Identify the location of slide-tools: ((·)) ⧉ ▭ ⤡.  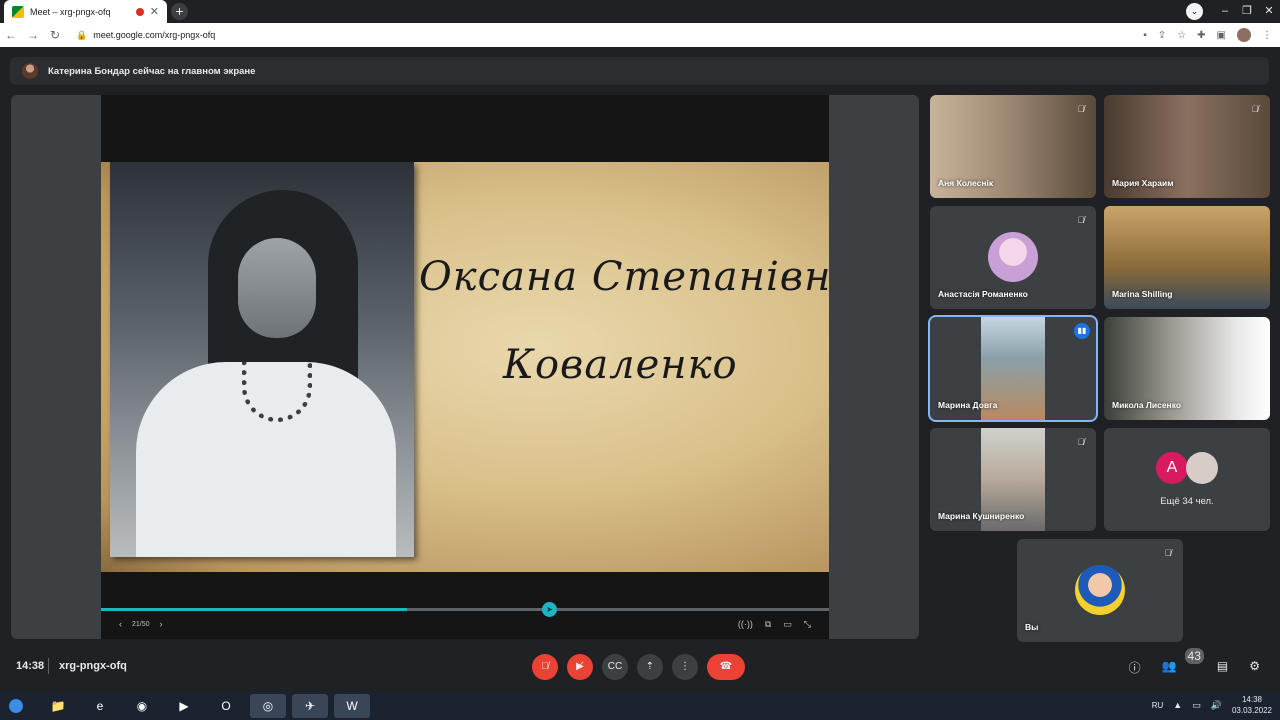
(774, 624).